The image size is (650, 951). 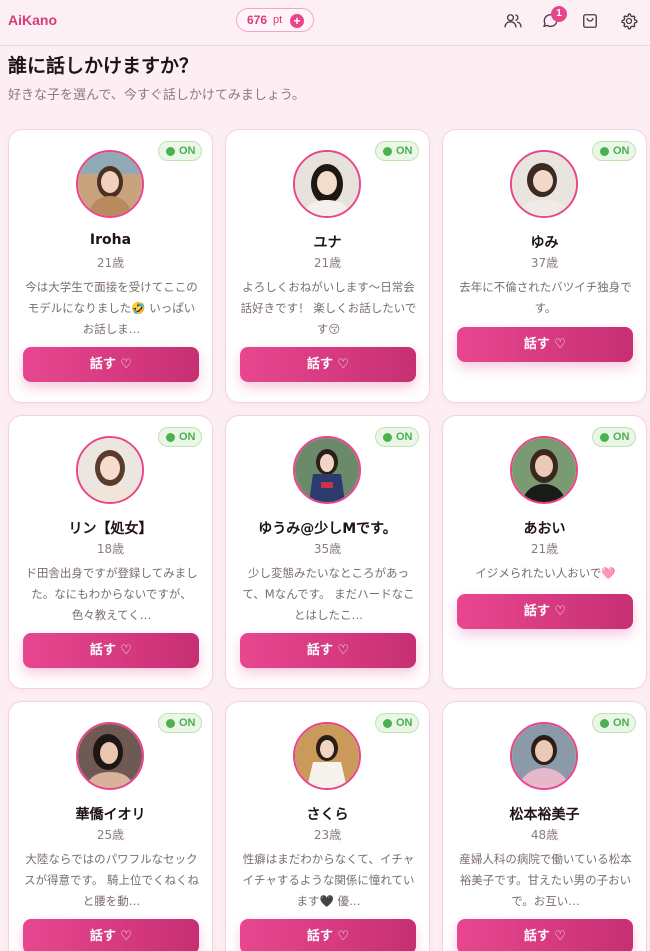 I want to click on character-age: 48歳, so click(x=544, y=835).